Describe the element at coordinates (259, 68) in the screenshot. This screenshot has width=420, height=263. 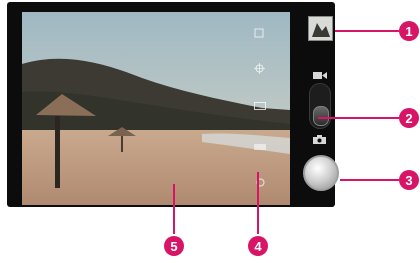
I see `scene-icon` at that location.